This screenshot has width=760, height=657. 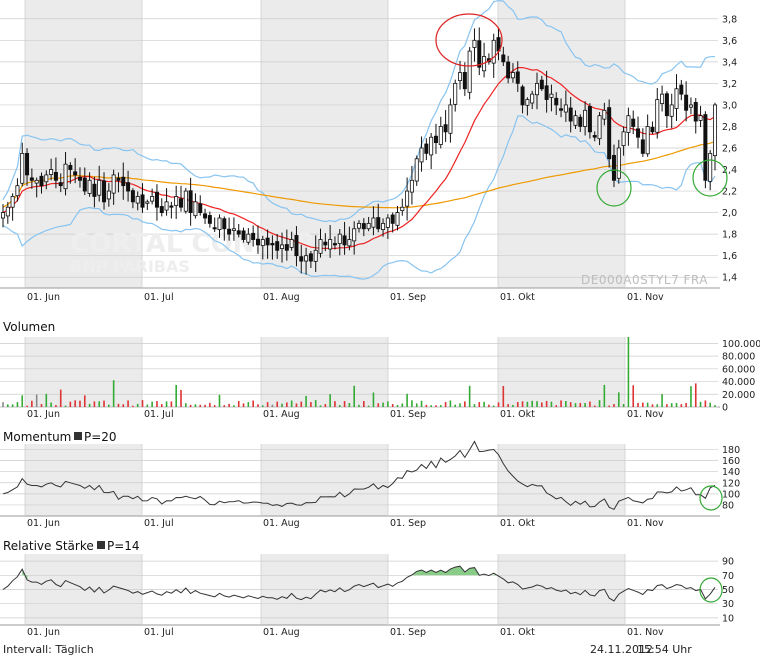 I want to click on annotation-green-circle, so click(x=711, y=590).